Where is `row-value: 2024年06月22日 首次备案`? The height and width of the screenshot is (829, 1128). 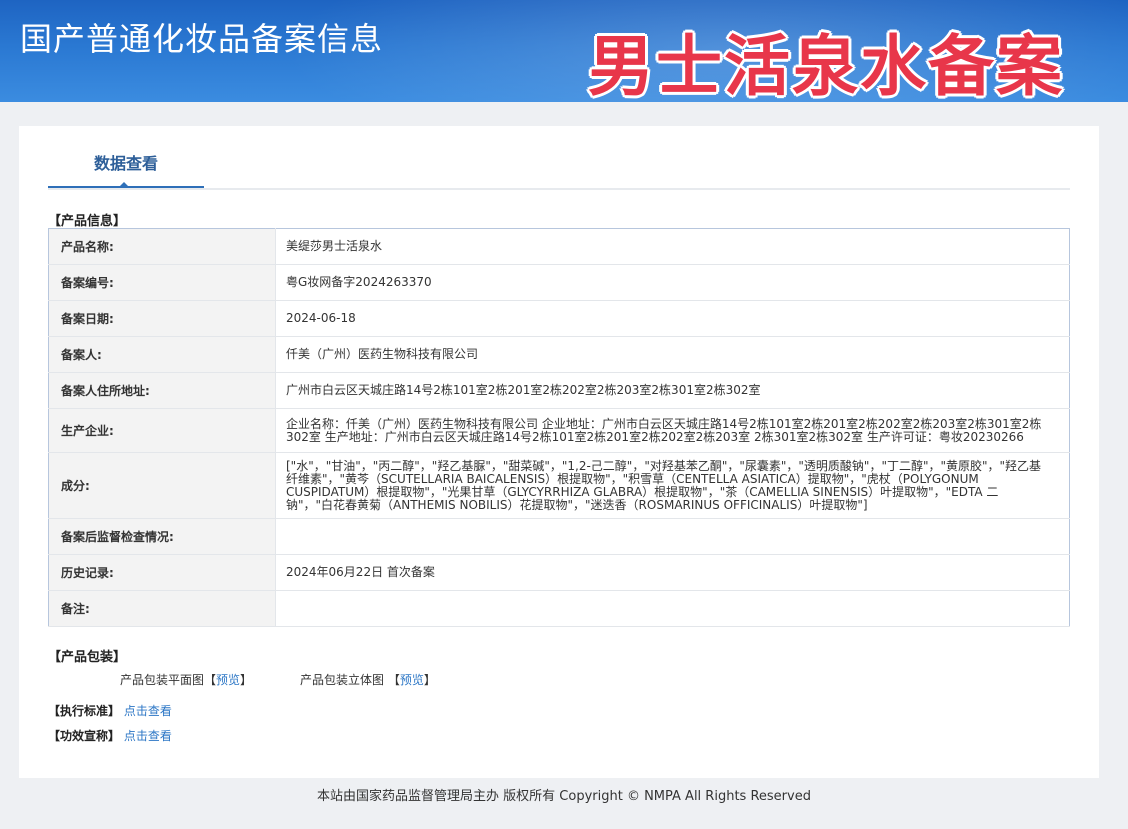
row-value: 2024年06月22日 首次备案 is located at coordinates (672, 572).